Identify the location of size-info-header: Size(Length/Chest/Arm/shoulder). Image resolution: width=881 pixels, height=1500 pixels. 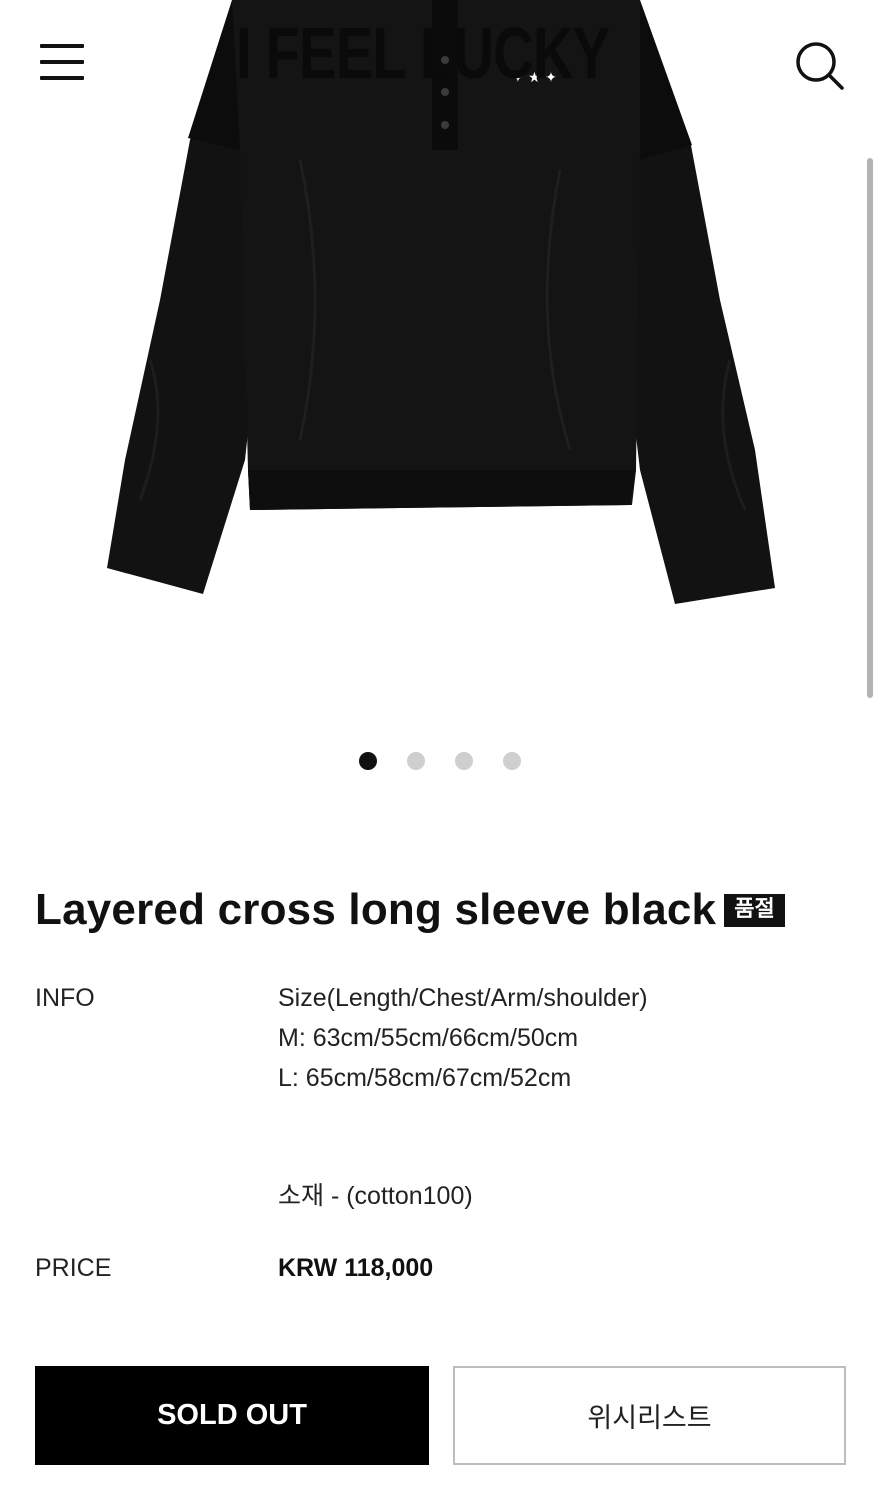
(463, 998).